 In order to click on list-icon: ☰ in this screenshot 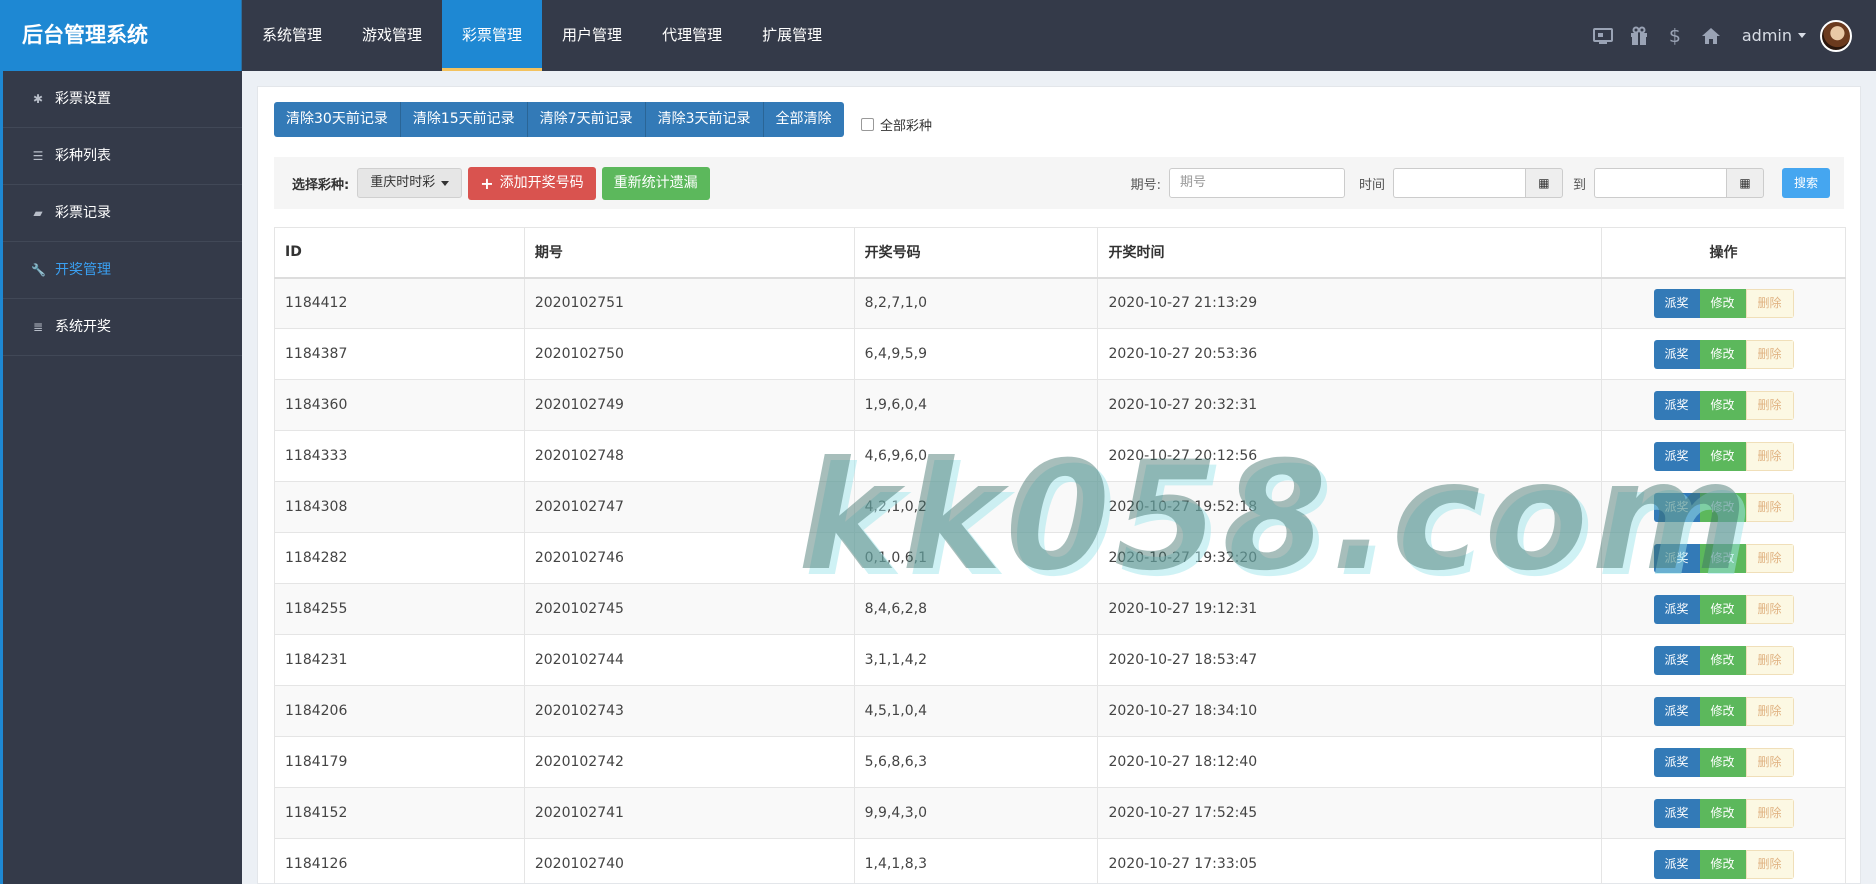, I will do `click(38, 155)`.